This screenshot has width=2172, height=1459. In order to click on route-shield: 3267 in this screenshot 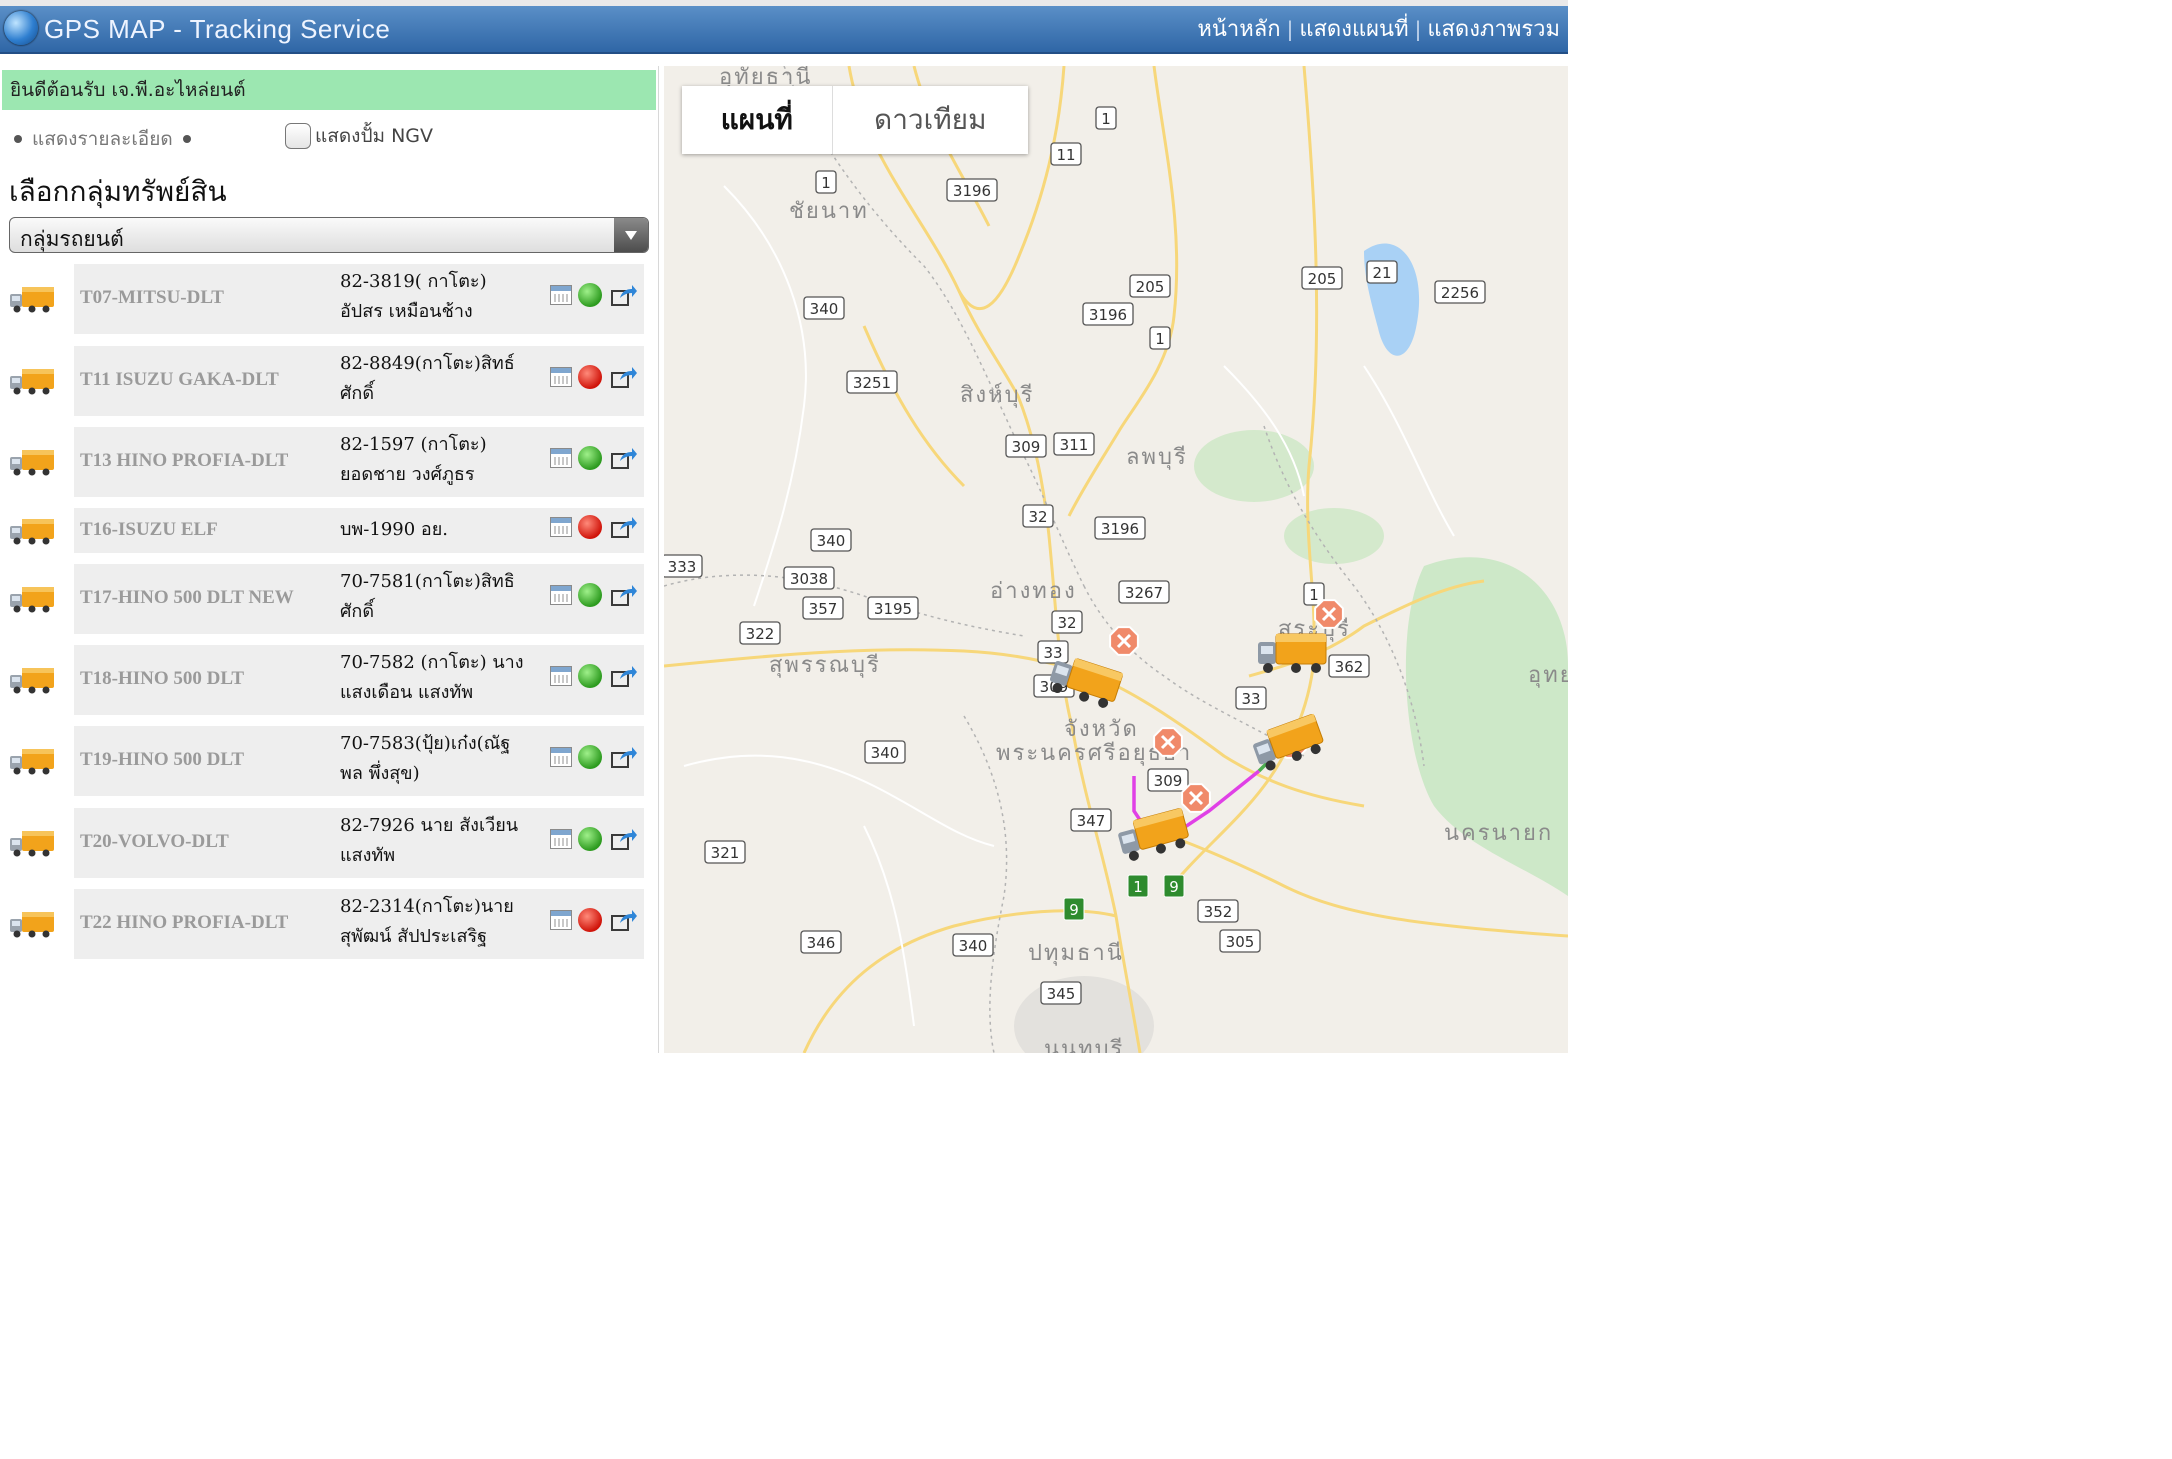, I will do `click(1144, 592)`.